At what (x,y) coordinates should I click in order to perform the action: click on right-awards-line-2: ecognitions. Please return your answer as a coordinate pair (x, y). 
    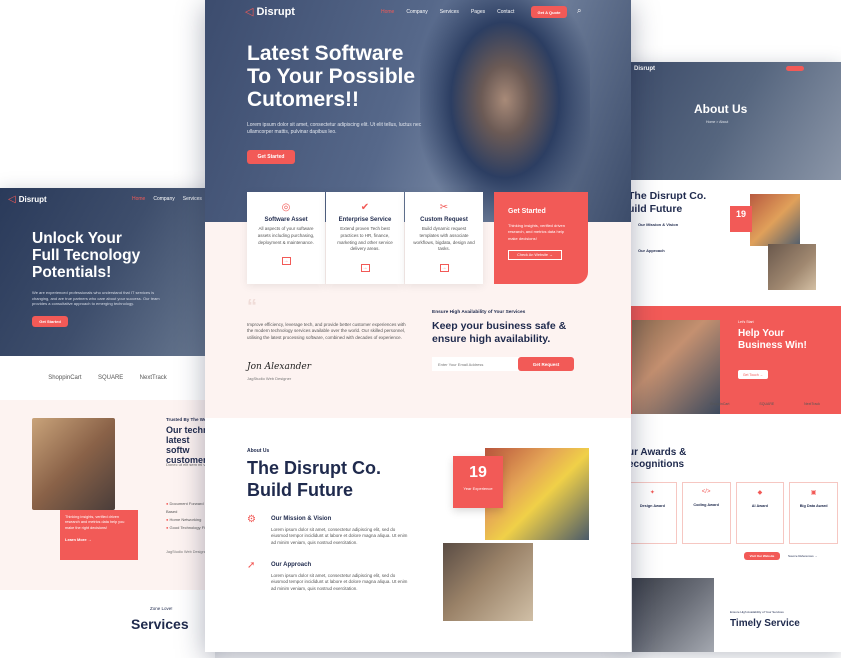
    Looking at the image, I should click on (656, 464).